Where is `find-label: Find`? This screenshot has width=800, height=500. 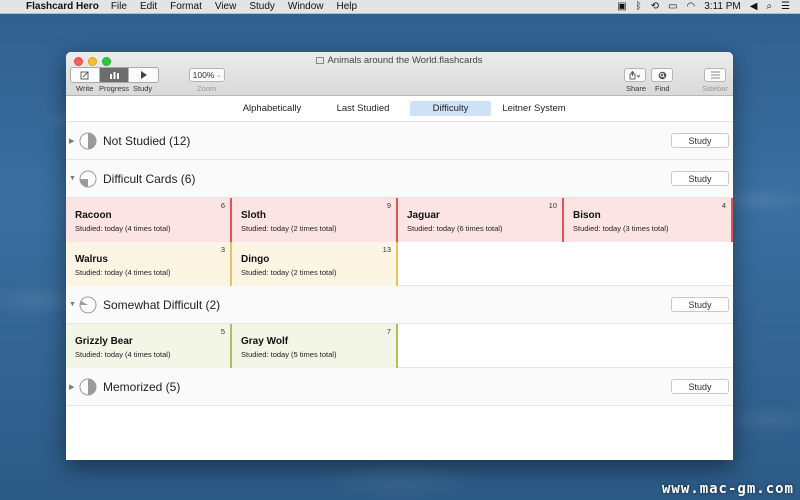 find-label: Find is located at coordinates (662, 88).